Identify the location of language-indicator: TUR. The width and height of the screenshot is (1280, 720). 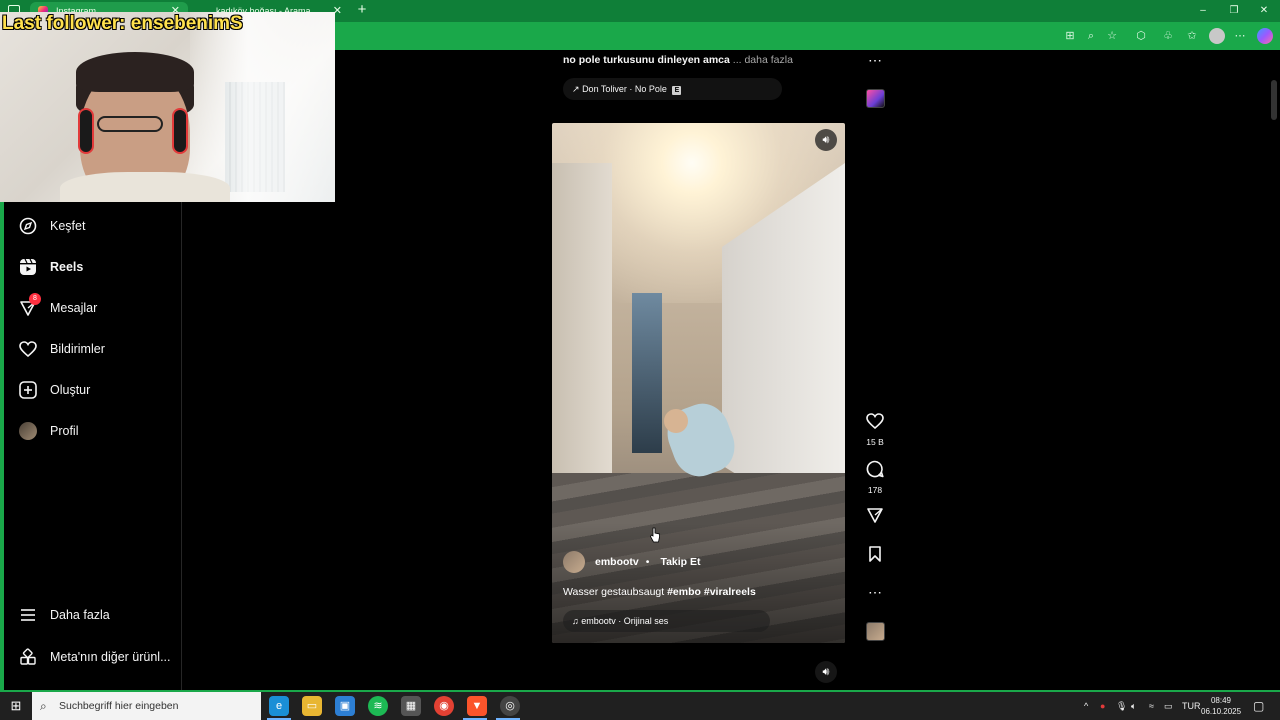
(1191, 706).